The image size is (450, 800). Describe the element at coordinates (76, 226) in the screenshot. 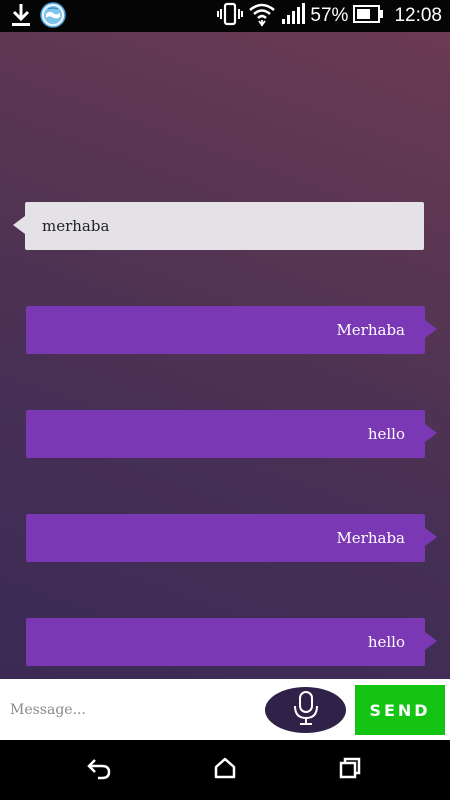

I see `message-text: merhaba` at that location.